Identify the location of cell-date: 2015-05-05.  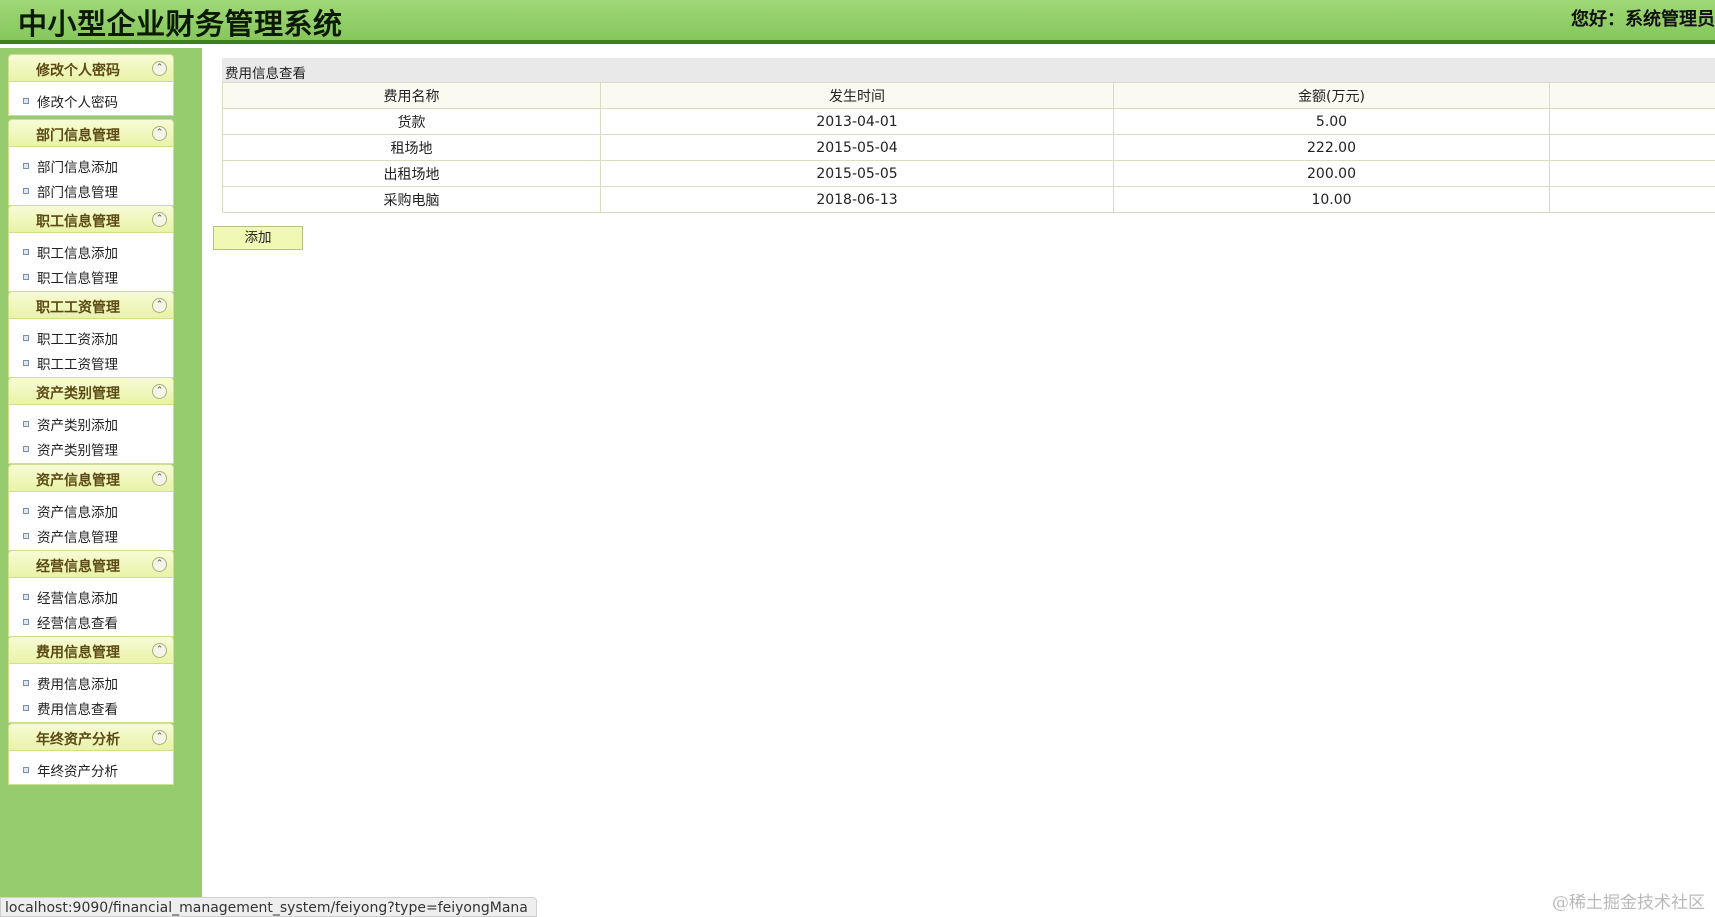
(857, 173).